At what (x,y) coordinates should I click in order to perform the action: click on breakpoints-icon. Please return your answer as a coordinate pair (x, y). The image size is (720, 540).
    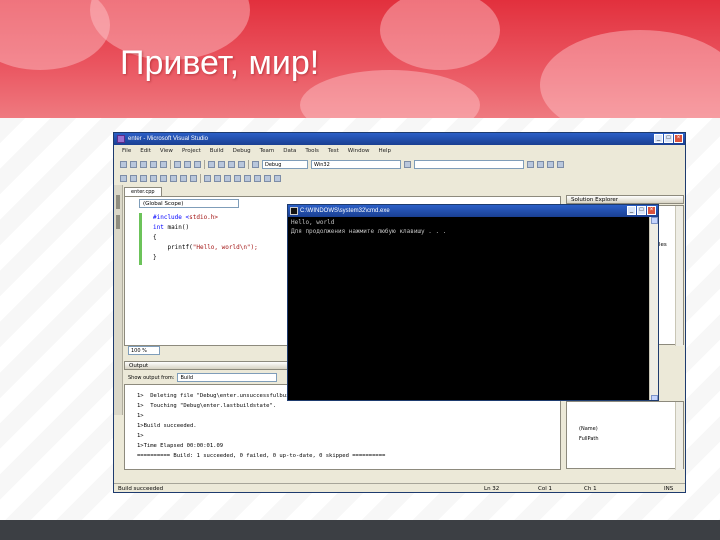
    Looking at the image, I should click on (237, 178).